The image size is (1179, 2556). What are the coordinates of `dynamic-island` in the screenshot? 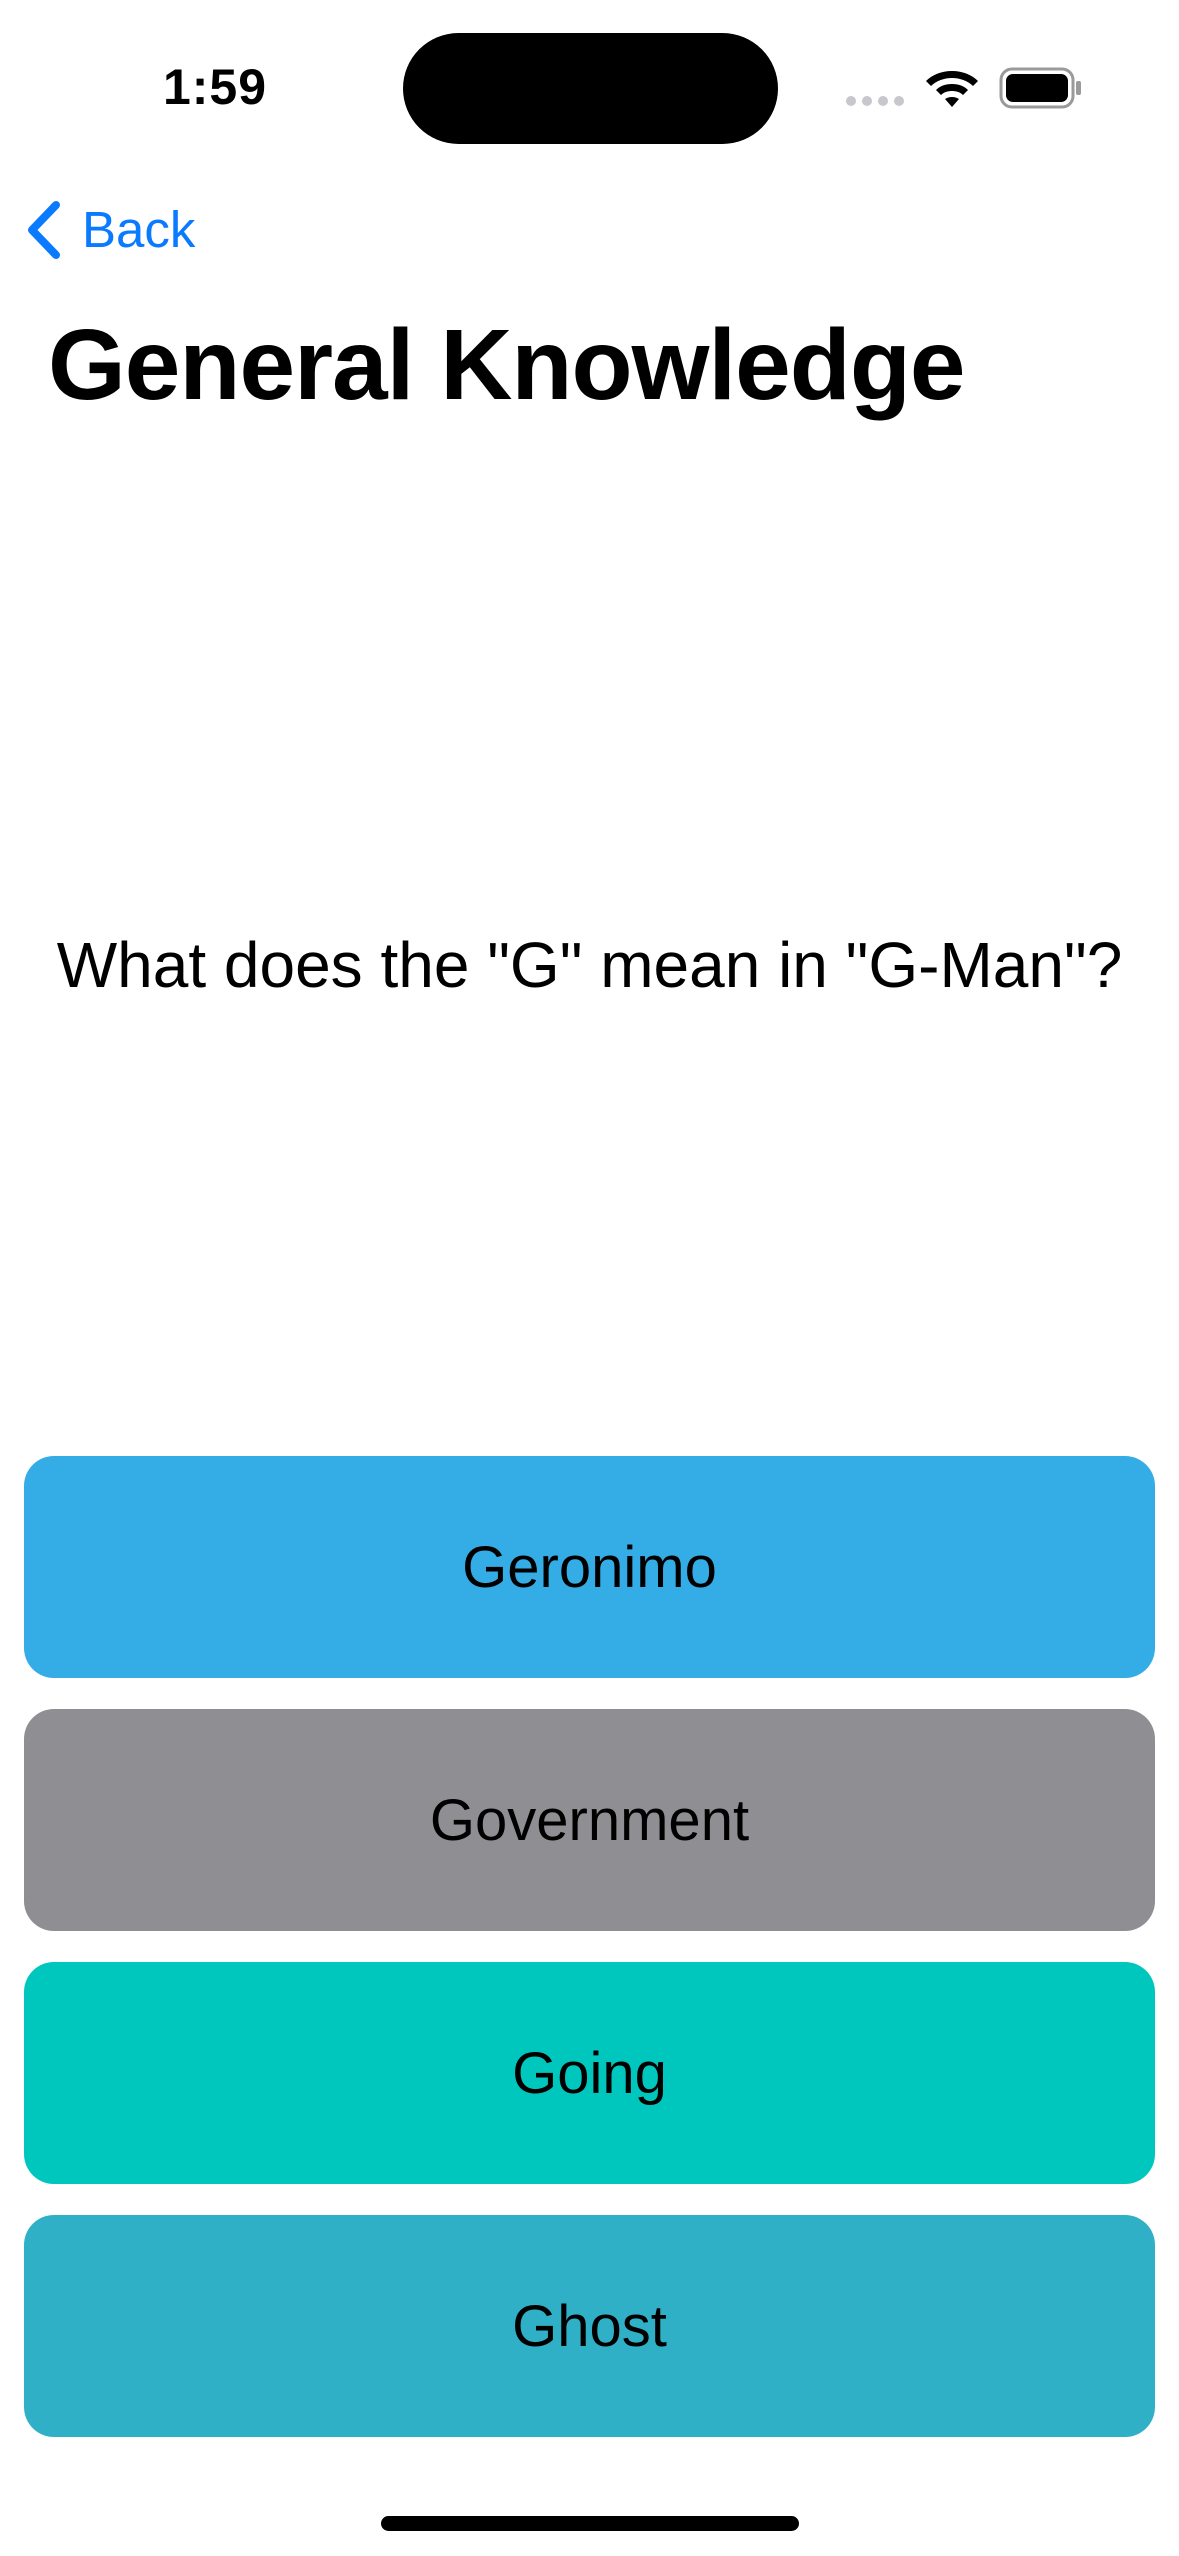 It's located at (590, 88).